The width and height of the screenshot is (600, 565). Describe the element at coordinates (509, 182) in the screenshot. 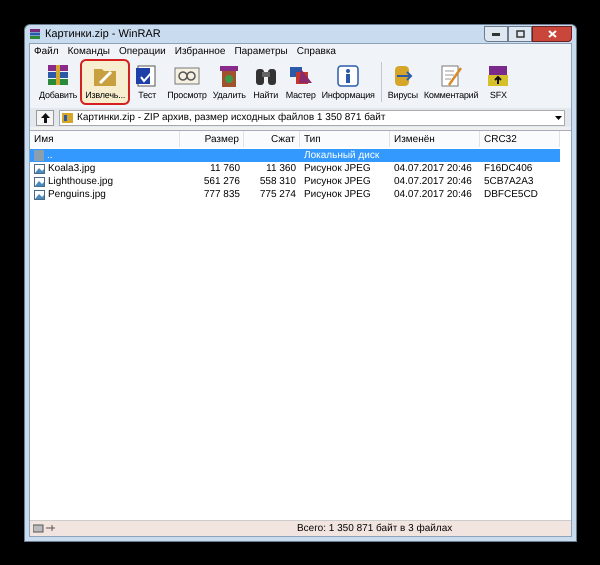

I see `table-cell-text: 5CB7A2A3` at that location.